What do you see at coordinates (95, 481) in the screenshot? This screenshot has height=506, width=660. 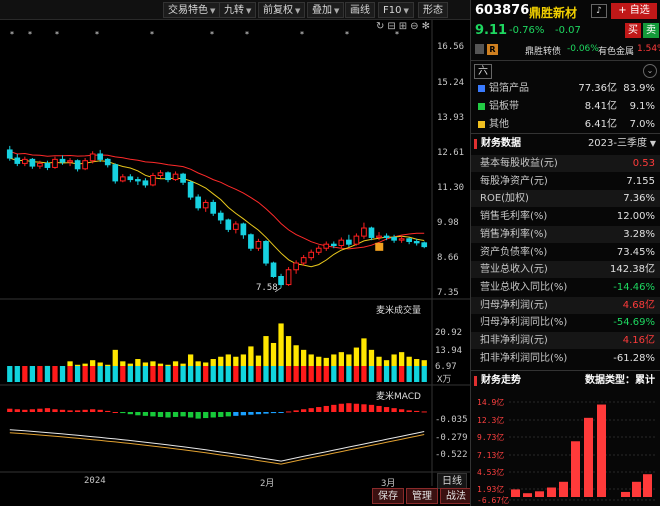 I see `time-label-2024: 2024` at bounding box center [95, 481].